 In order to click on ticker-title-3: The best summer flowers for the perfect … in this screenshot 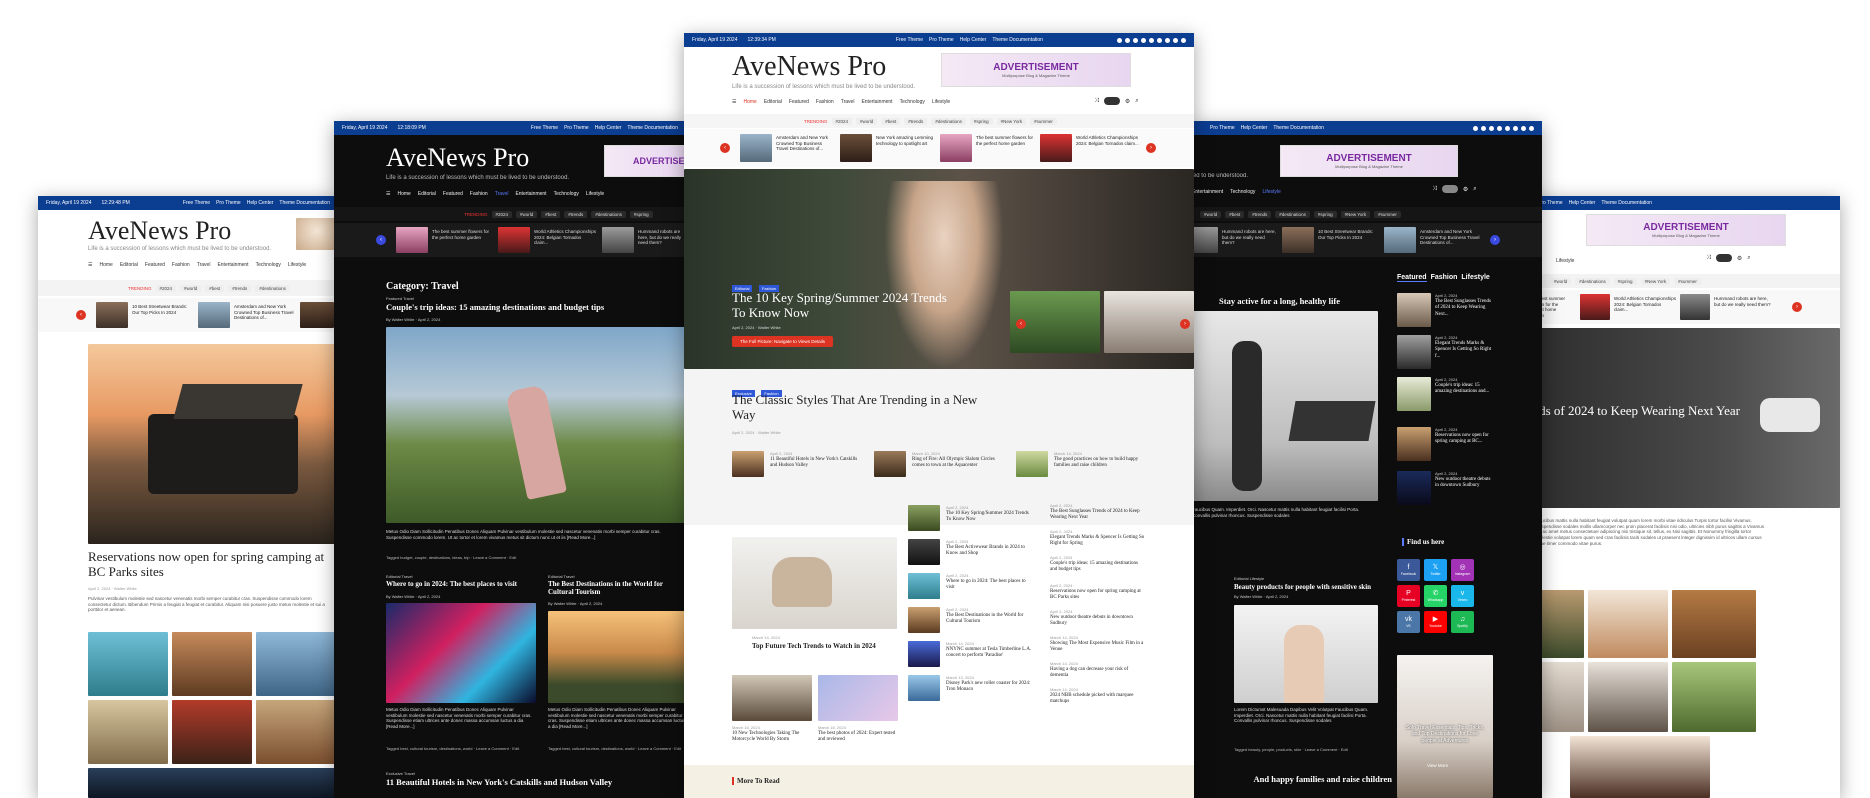, I will do `click(1005, 140)`.